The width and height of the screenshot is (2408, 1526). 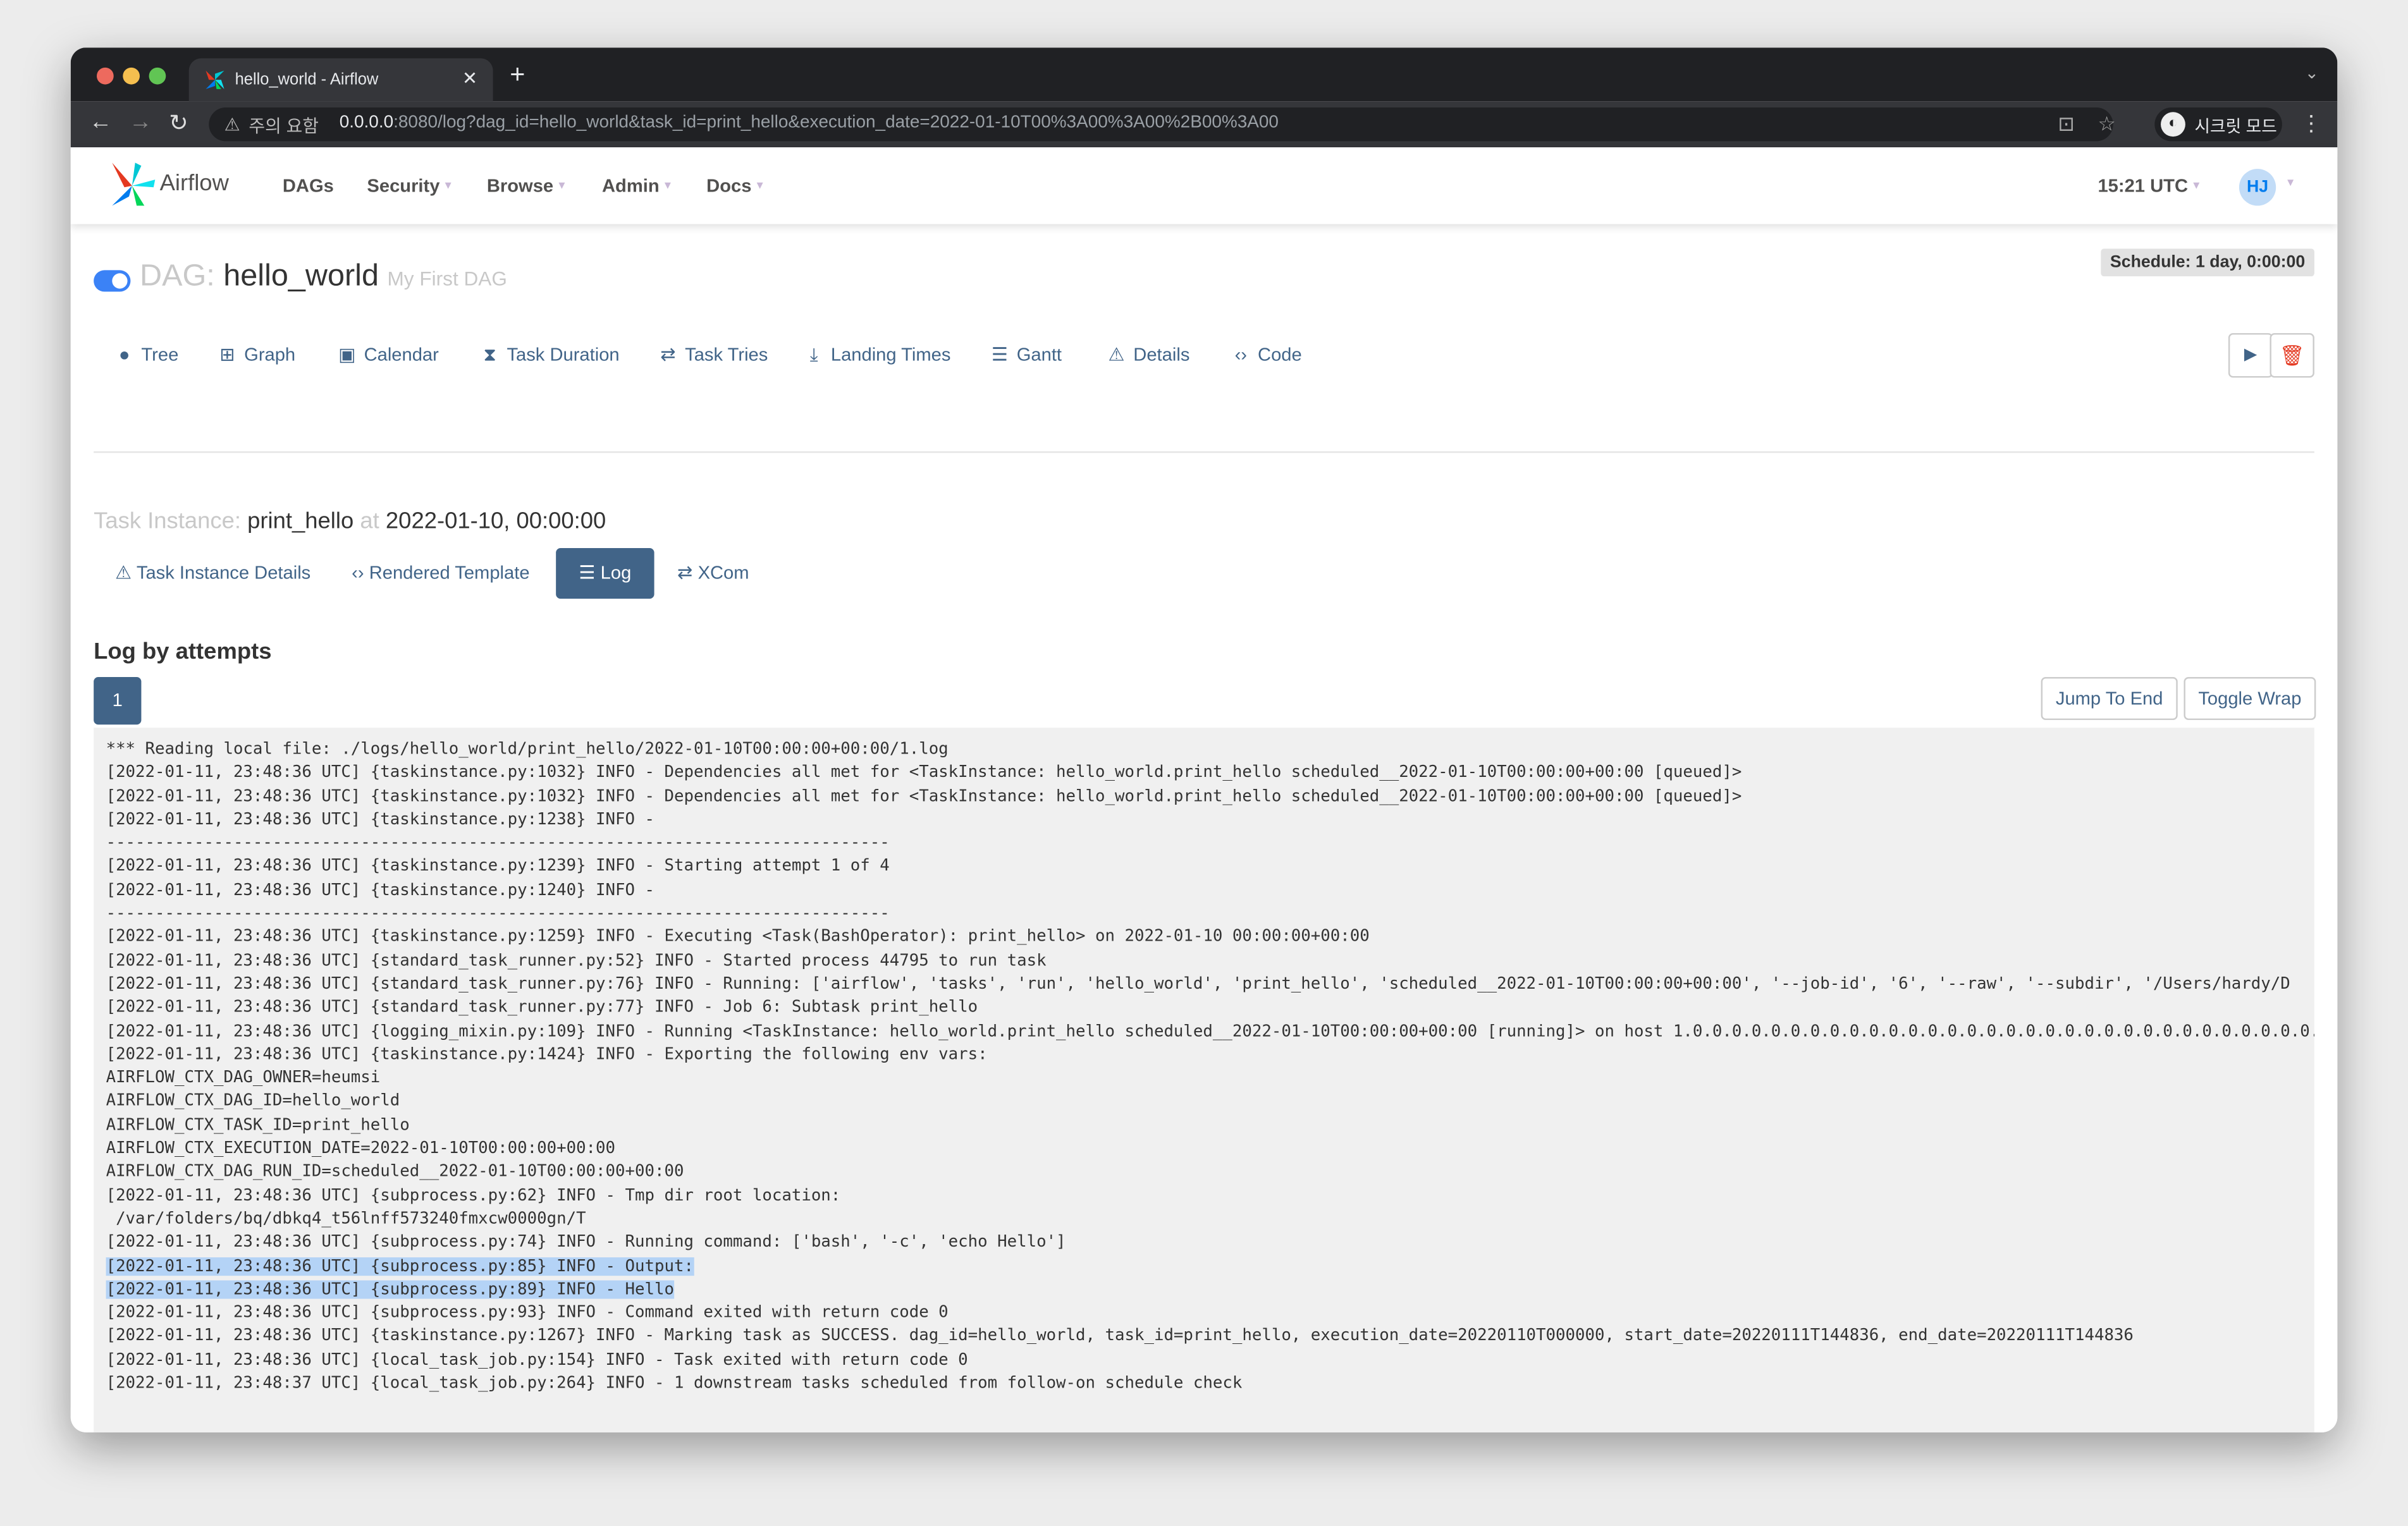 What do you see at coordinates (2311, 124) in the screenshot?
I see `browser-menu-icon: ⋮` at bounding box center [2311, 124].